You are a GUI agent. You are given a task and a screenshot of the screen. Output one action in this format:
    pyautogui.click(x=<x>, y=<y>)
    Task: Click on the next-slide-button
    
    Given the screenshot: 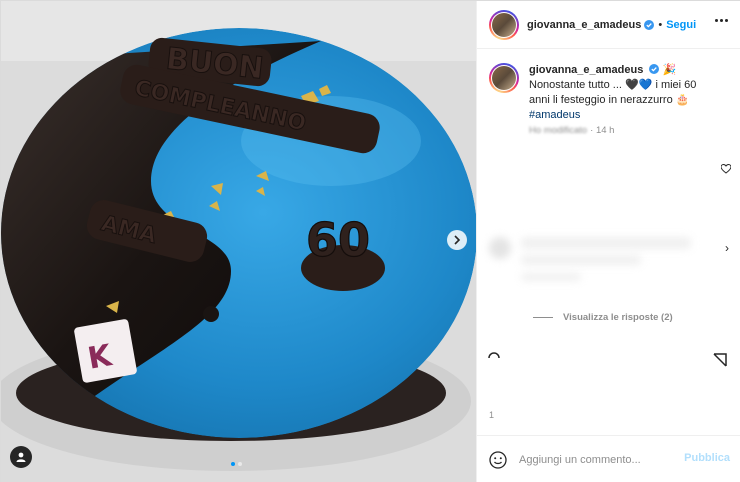 What is the action you would take?
    pyautogui.click(x=457, y=240)
    